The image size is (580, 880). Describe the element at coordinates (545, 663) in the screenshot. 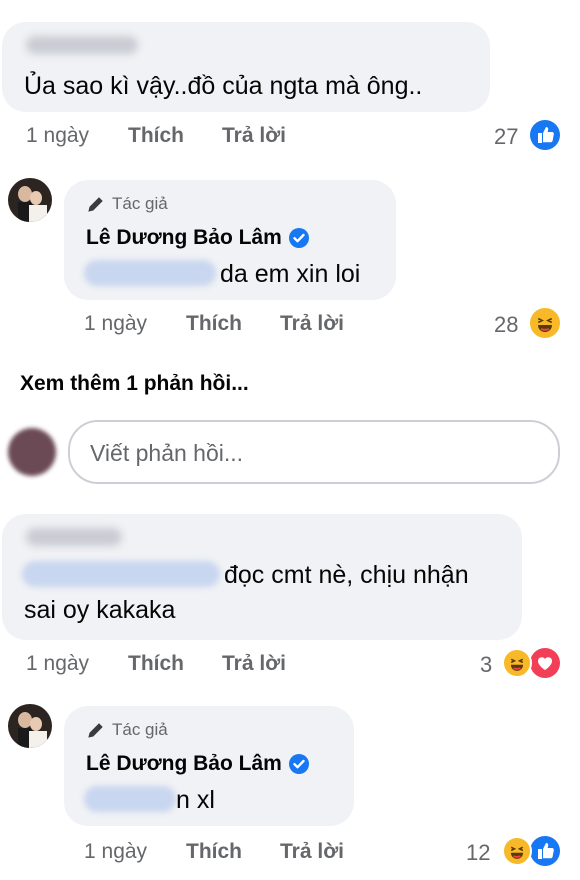

I see `love-reaction-icon` at that location.